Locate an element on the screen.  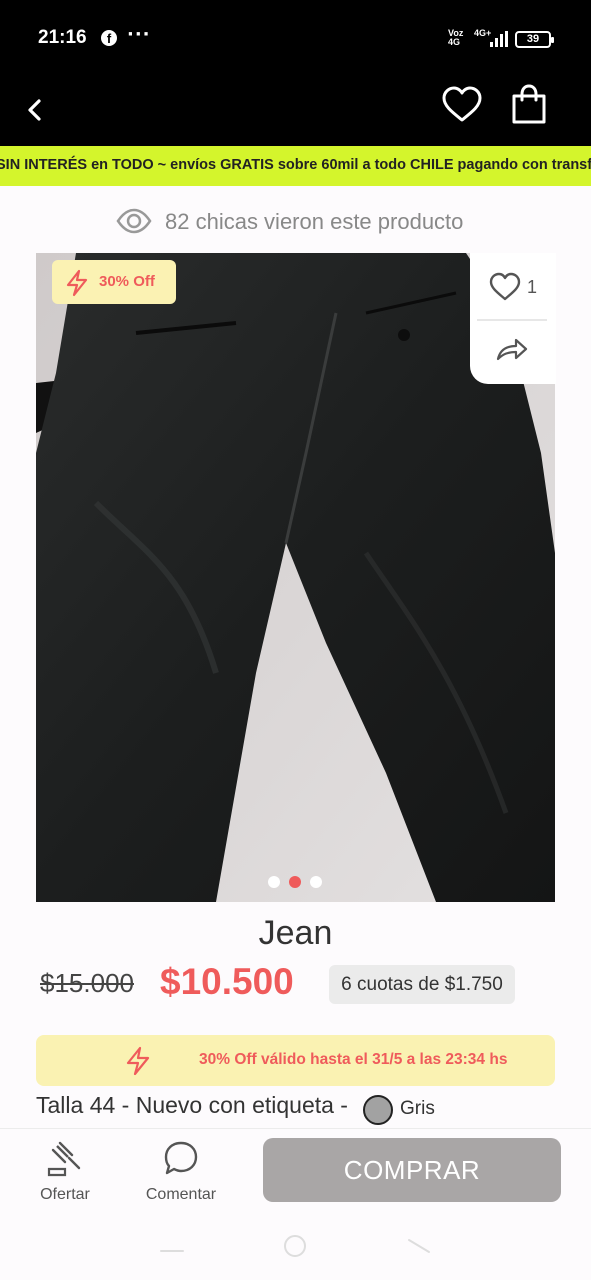
facebook-icon: f is located at coordinates (109, 38).